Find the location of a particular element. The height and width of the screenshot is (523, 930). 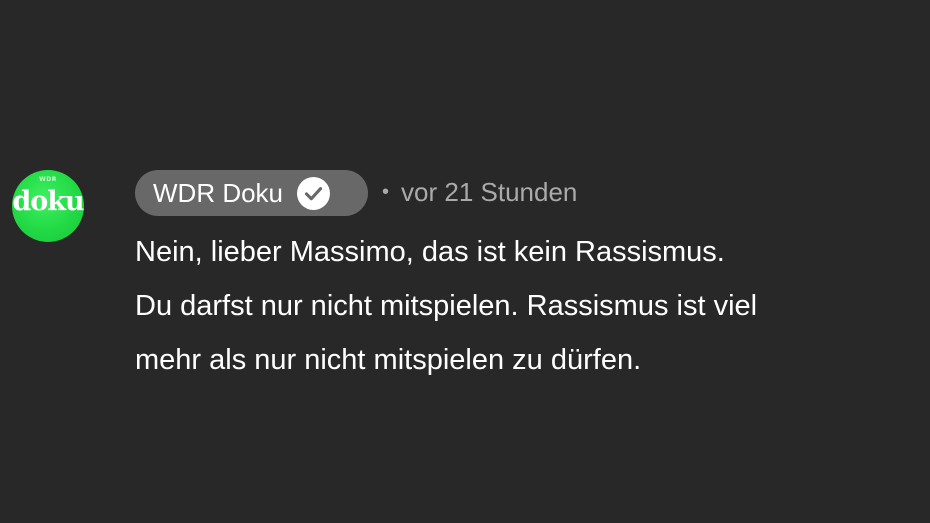

avatar-tiny-text: WDR is located at coordinates (48, 179).